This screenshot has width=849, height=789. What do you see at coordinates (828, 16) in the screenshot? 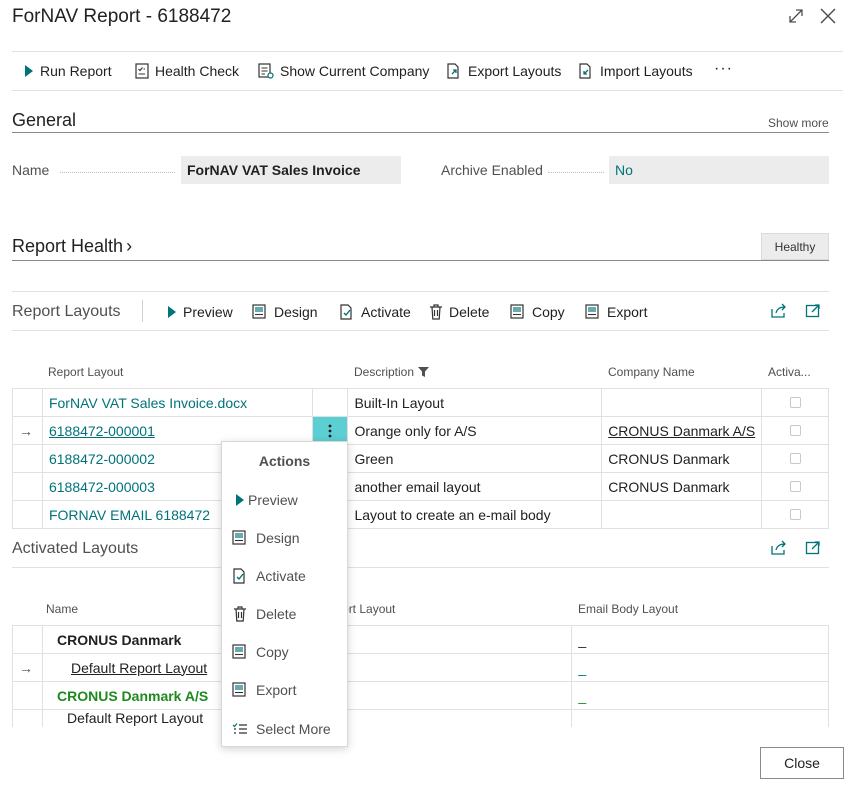
I see `close-icon` at bounding box center [828, 16].